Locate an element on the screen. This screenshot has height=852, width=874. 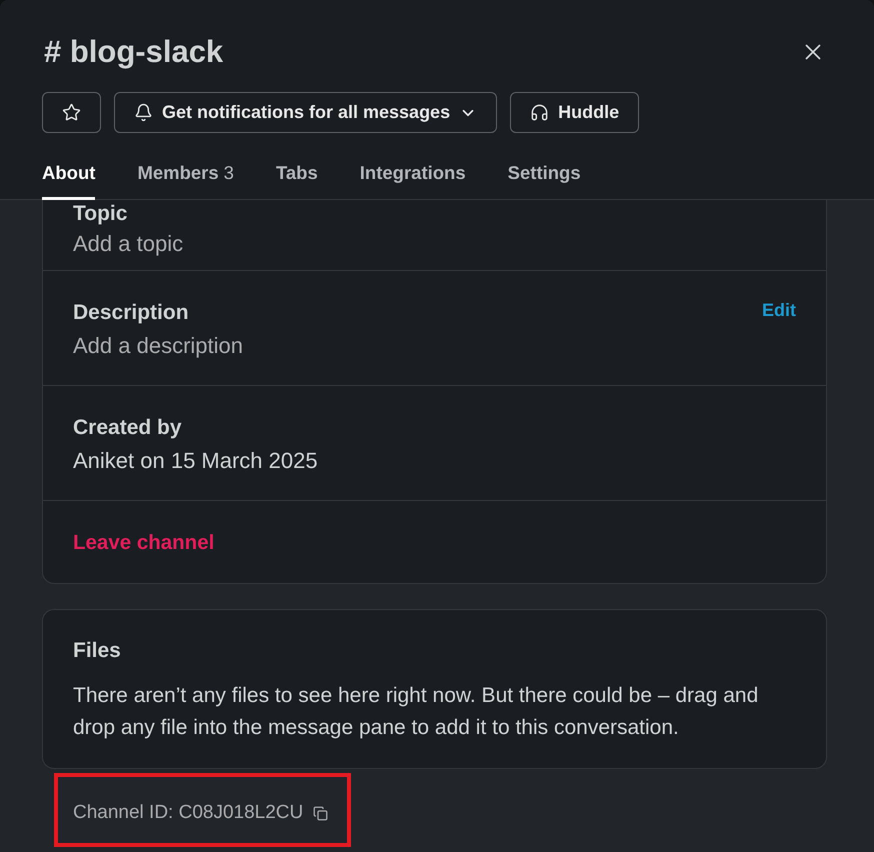
edit-link: Edit is located at coordinates (779, 310).